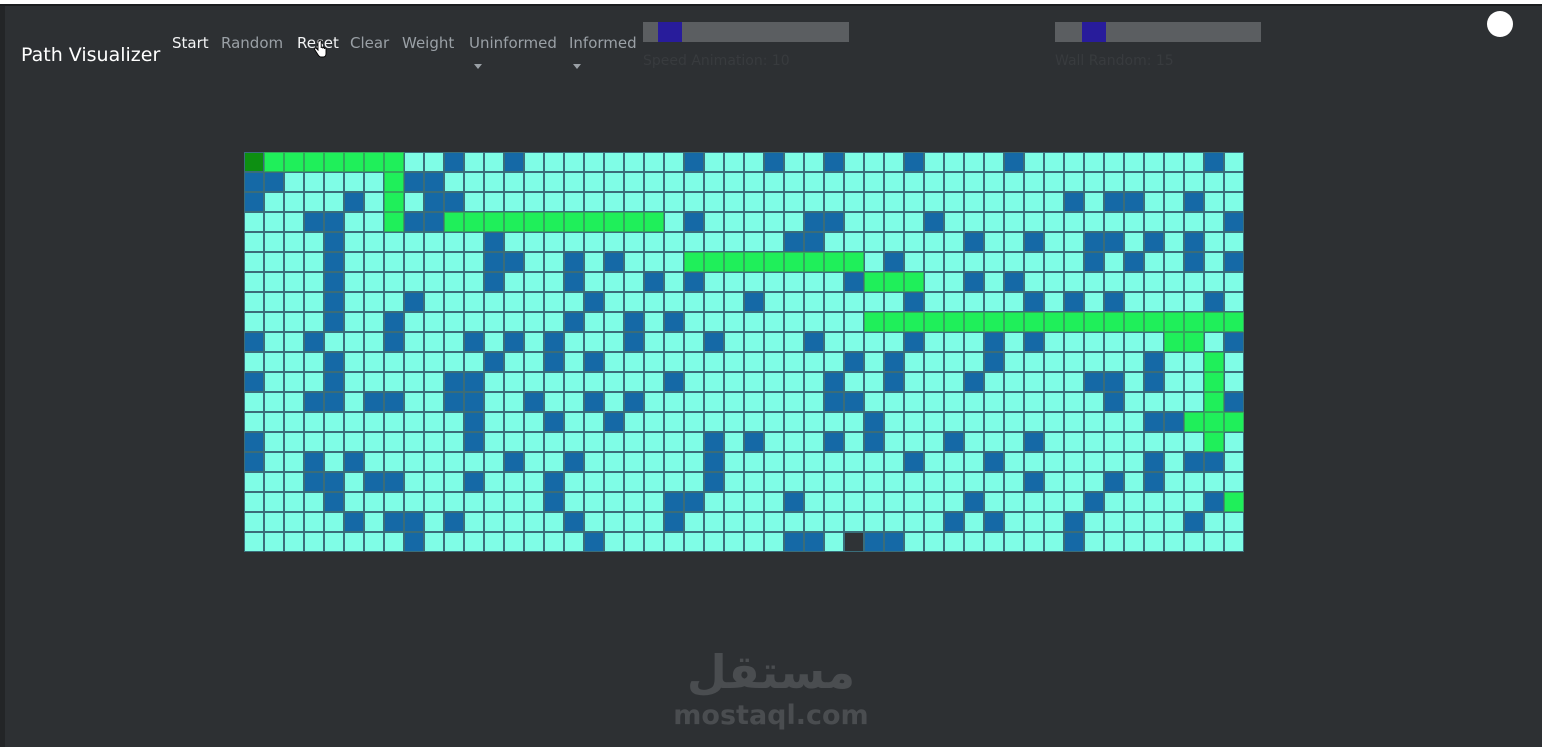 This screenshot has height=747, width=1542. Describe the element at coordinates (90, 55) in the screenshot. I see `app-brand: Path Visualizer` at that location.